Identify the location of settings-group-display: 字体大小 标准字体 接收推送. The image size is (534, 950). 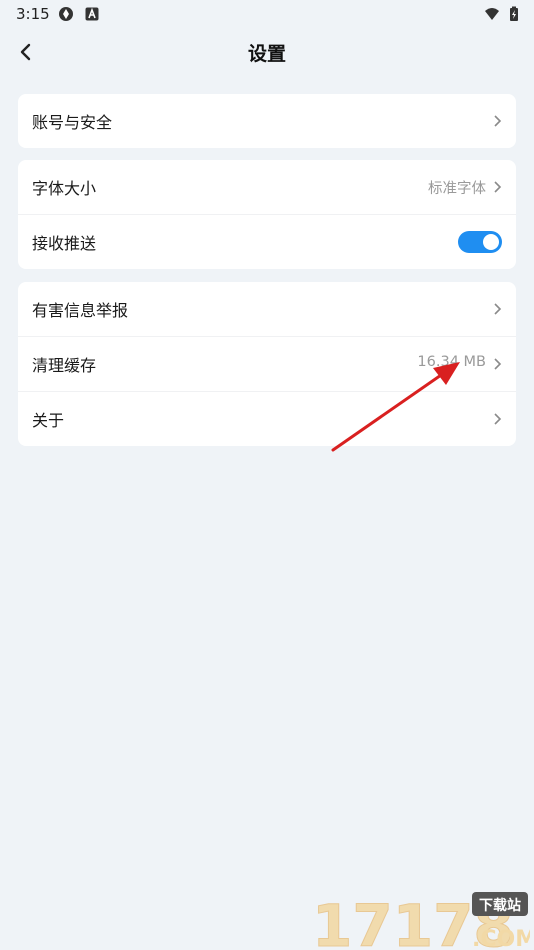
(267, 214).